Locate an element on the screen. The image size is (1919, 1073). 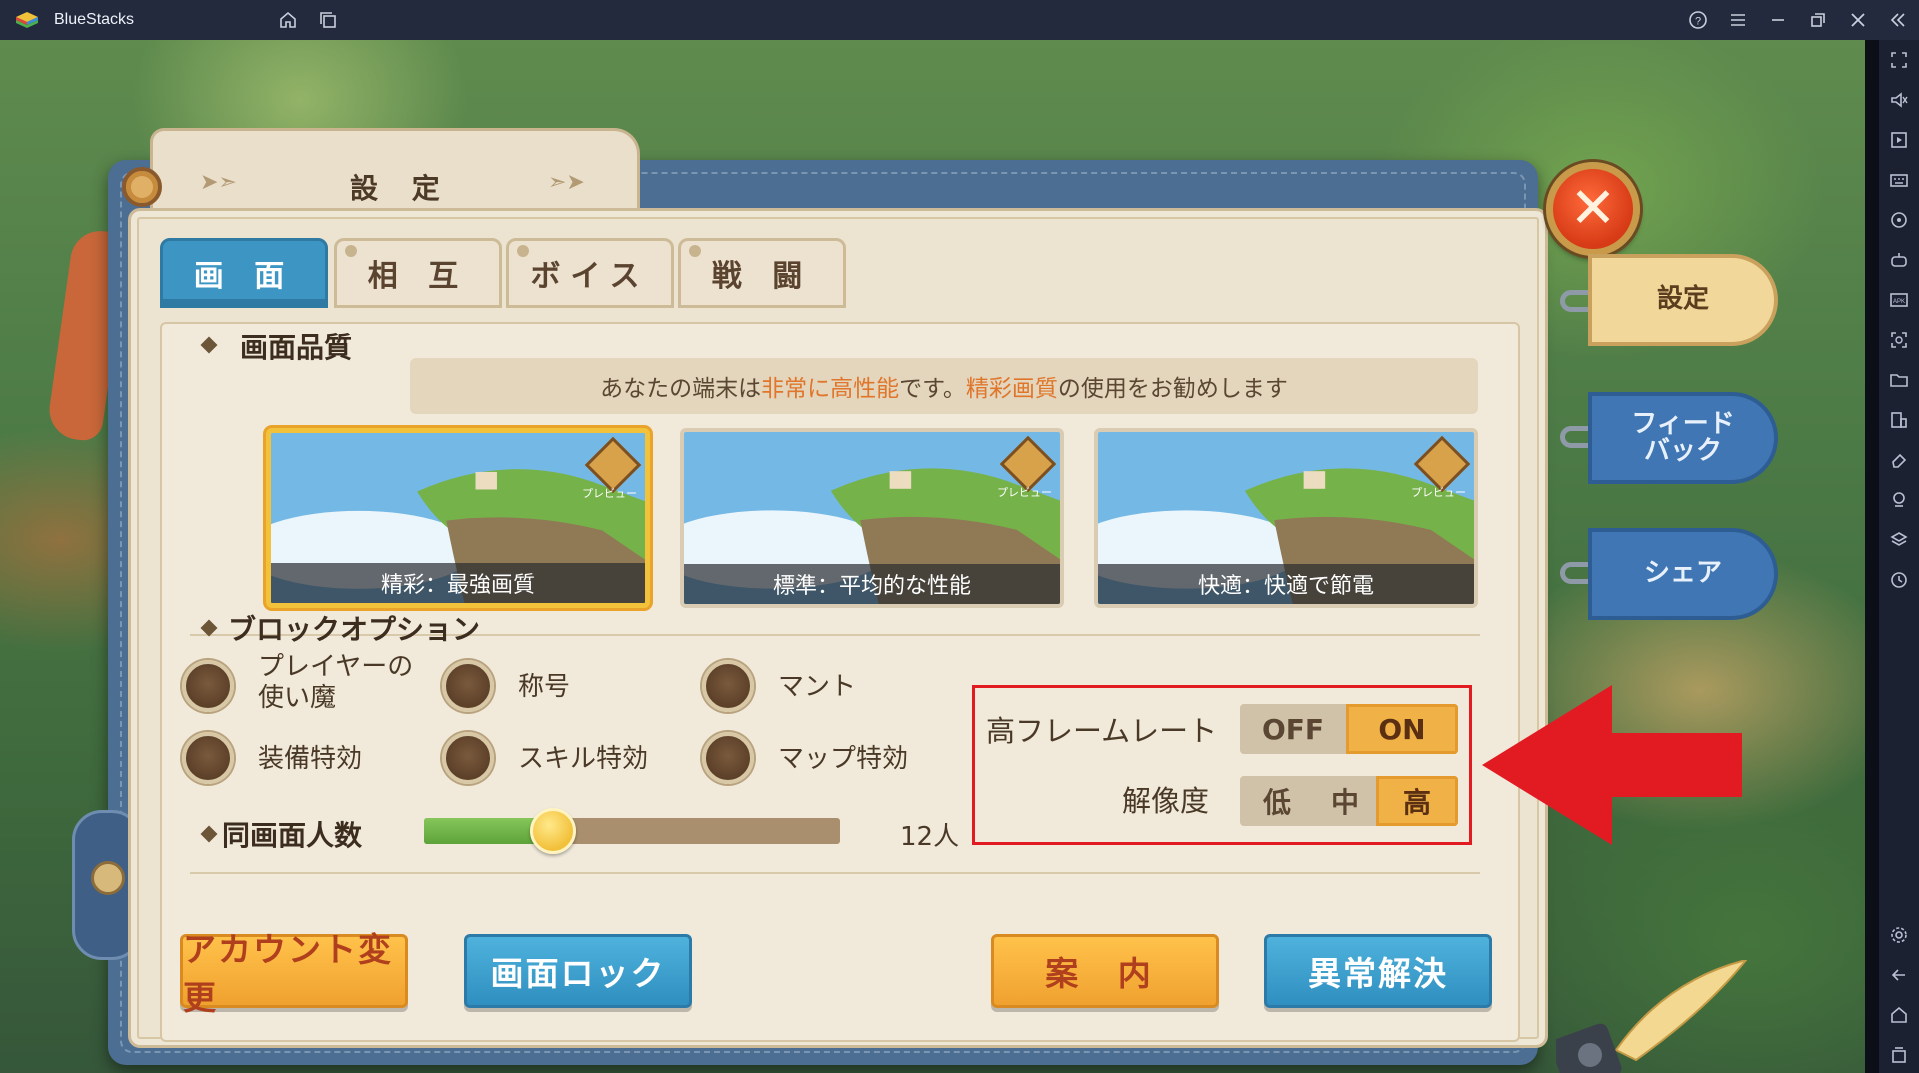
option-map-effect-label: マップ特効 is located at coordinates (843, 759).